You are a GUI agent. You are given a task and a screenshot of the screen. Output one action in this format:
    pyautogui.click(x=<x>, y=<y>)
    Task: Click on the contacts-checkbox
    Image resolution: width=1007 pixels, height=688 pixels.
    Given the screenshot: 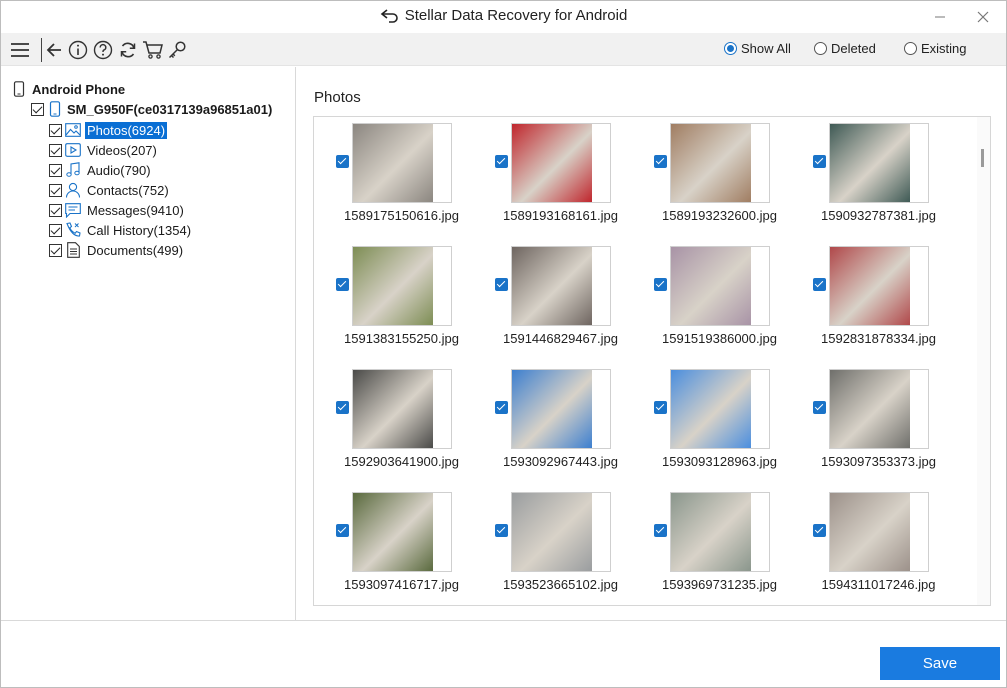 What is the action you would take?
    pyautogui.click(x=55, y=190)
    